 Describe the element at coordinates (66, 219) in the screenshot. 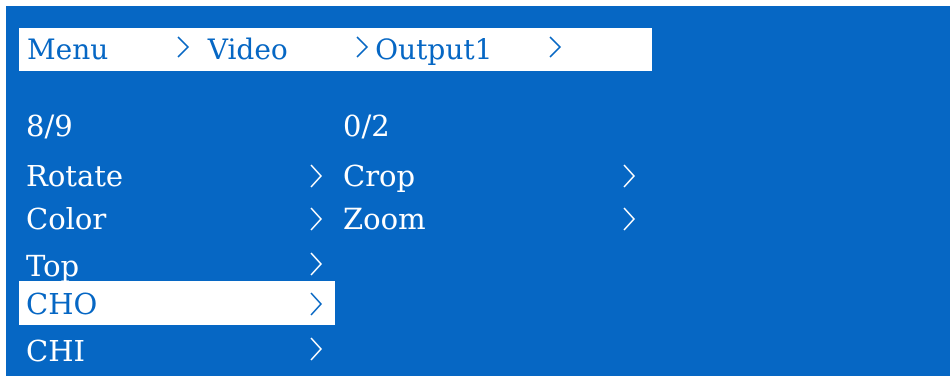

I see `menu-item-color: Color` at that location.